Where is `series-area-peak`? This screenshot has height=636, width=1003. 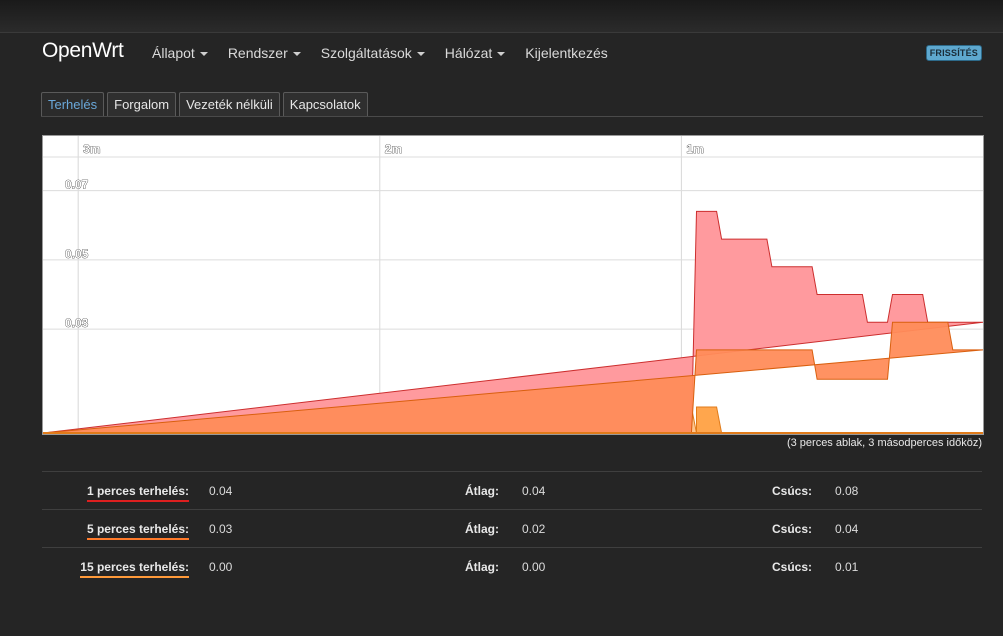 series-area-peak is located at coordinates (709, 420).